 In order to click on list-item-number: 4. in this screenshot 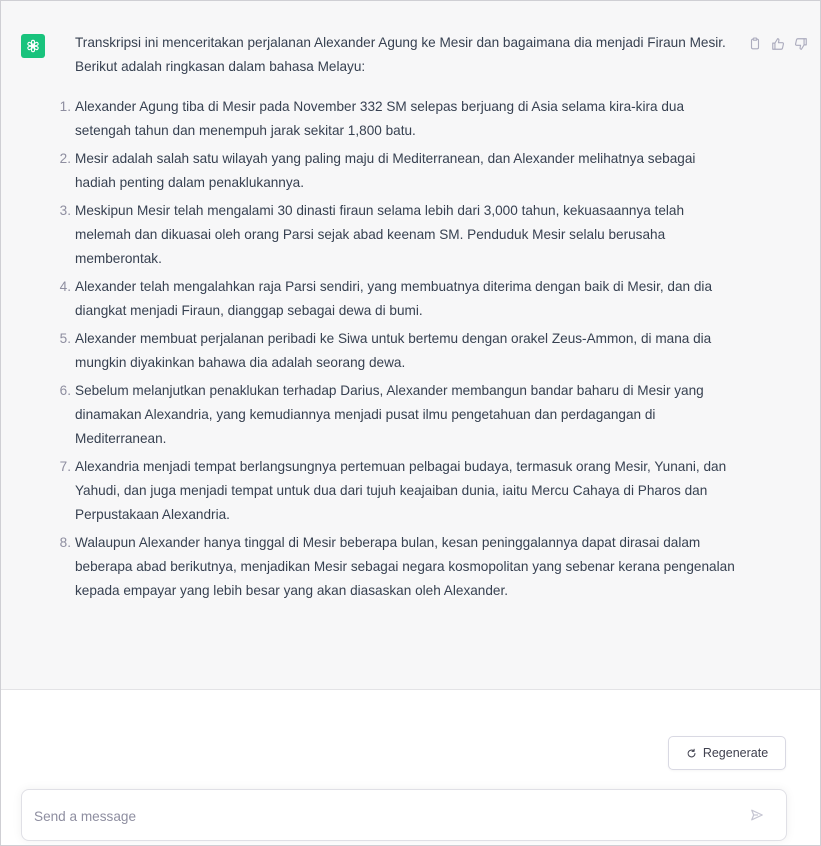, I will do `click(65, 286)`.